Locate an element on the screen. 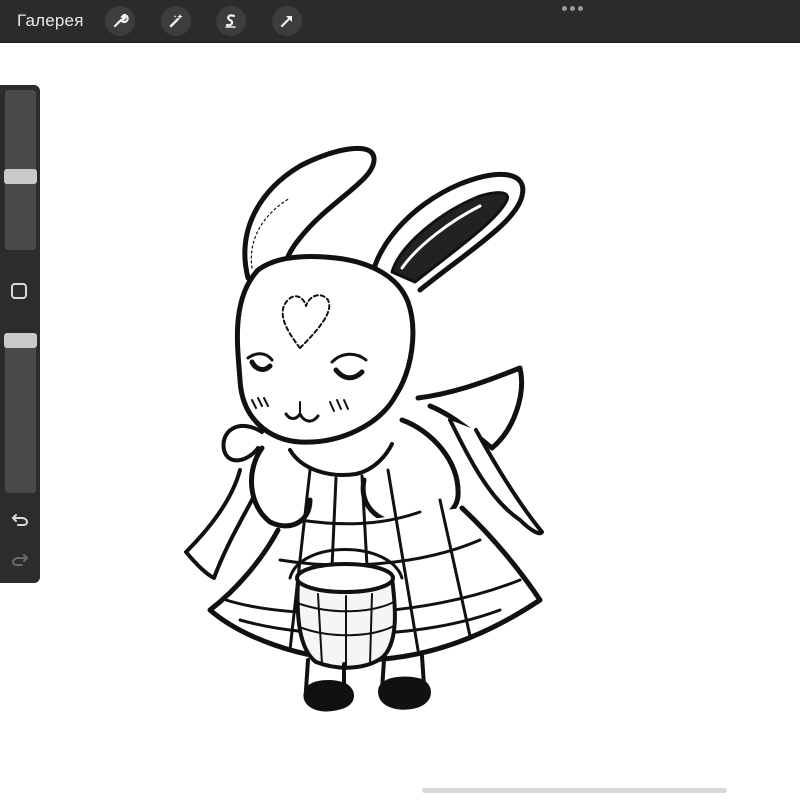  magic-wand-icon is located at coordinates (176, 21).